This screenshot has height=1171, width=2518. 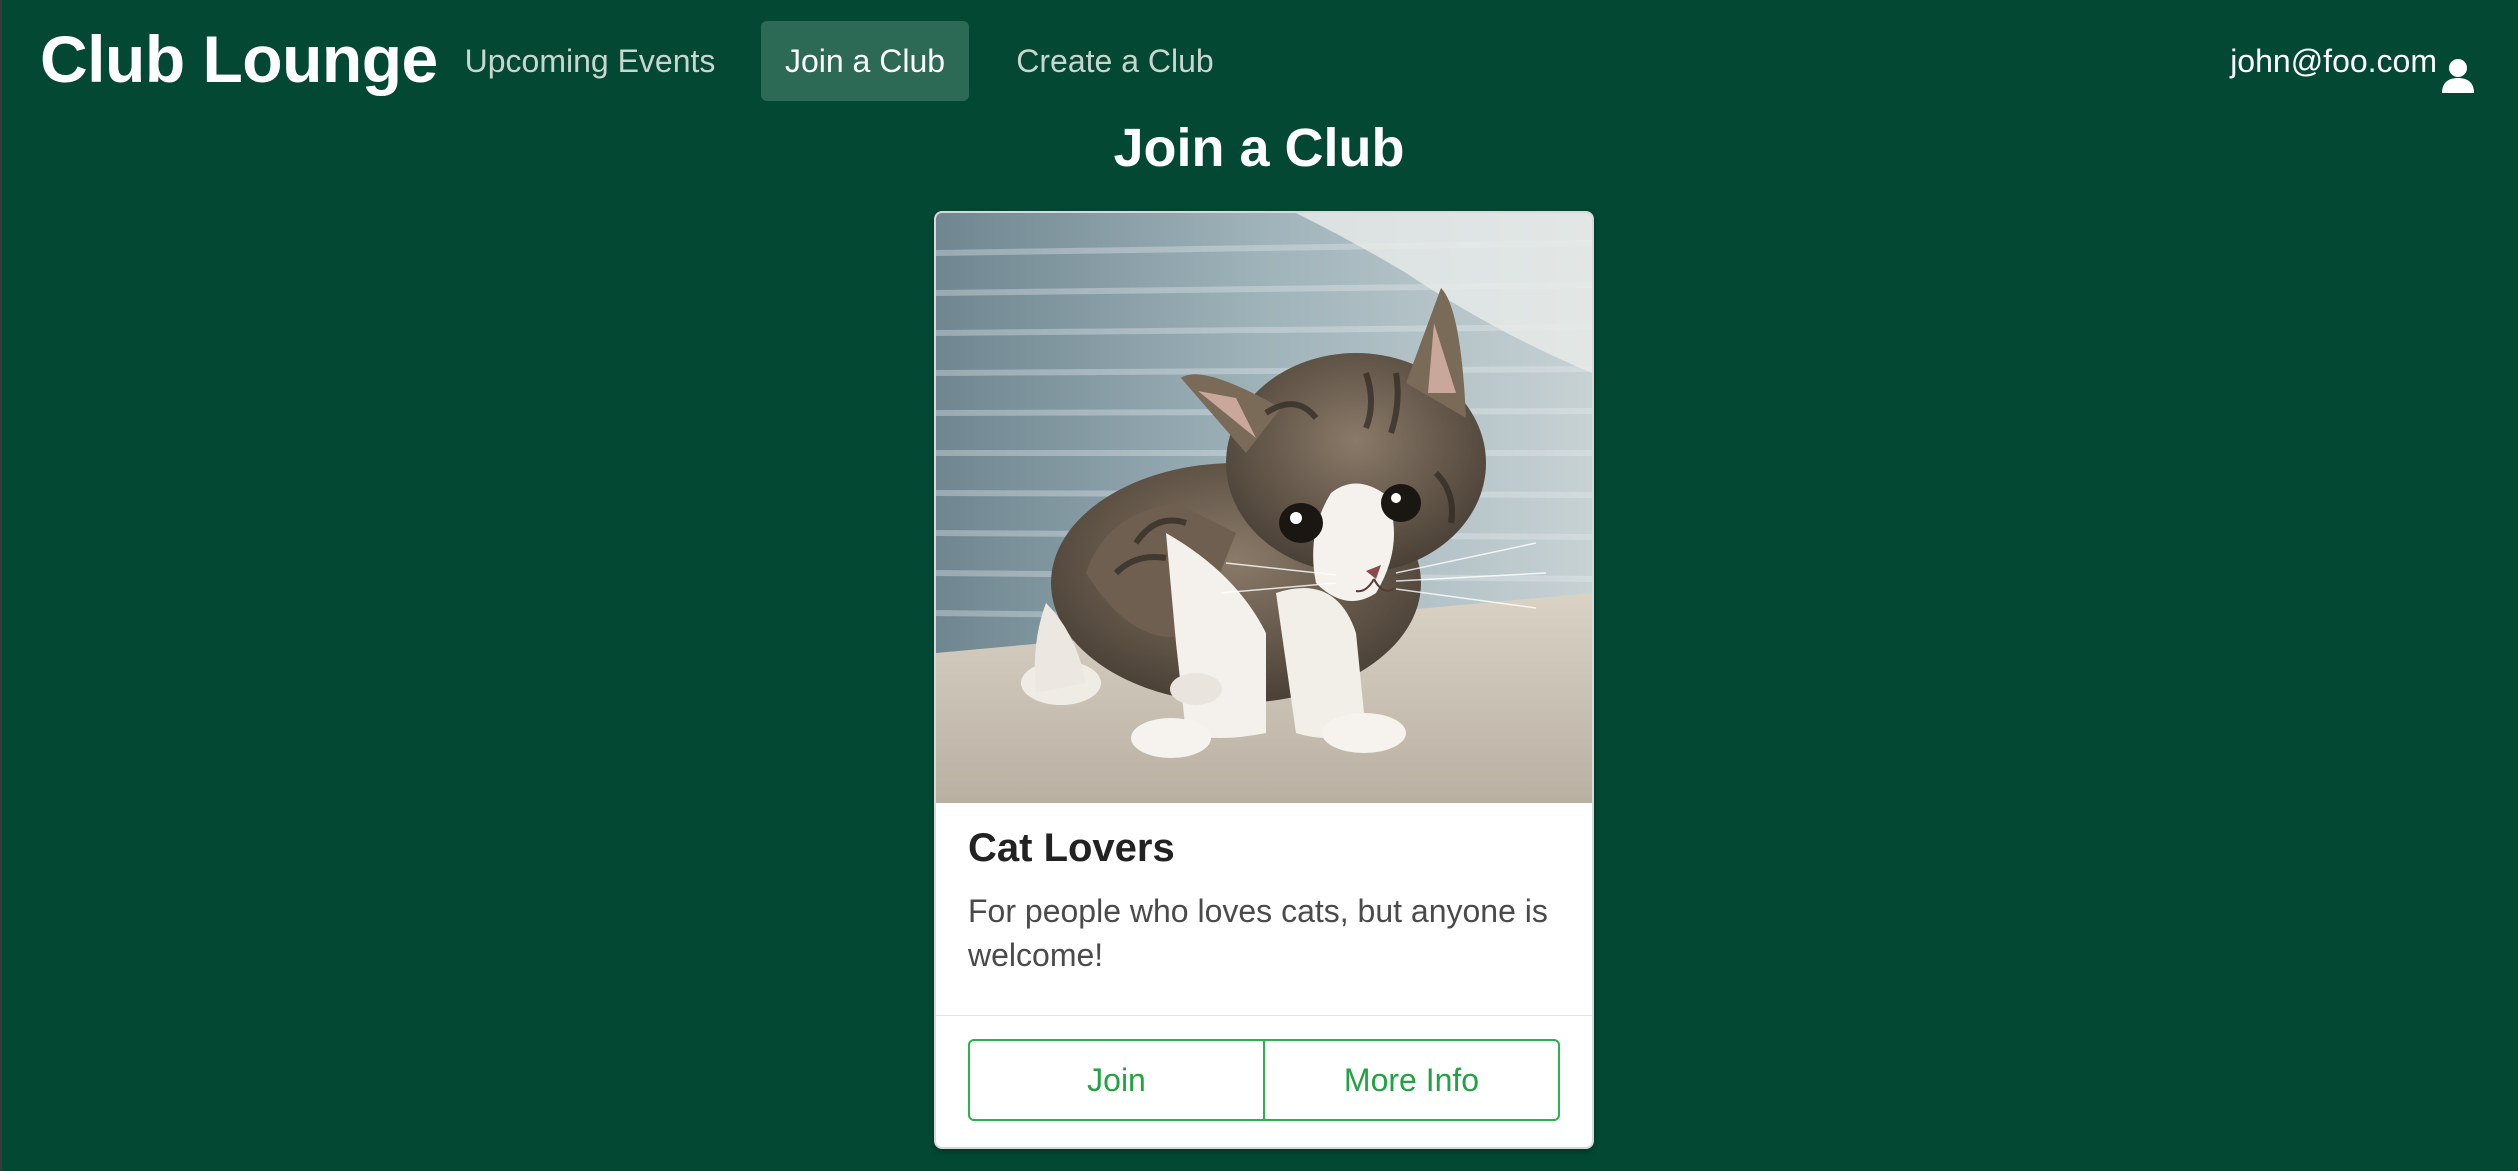 What do you see at coordinates (1264, 508) in the screenshot?
I see `club-card-image` at bounding box center [1264, 508].